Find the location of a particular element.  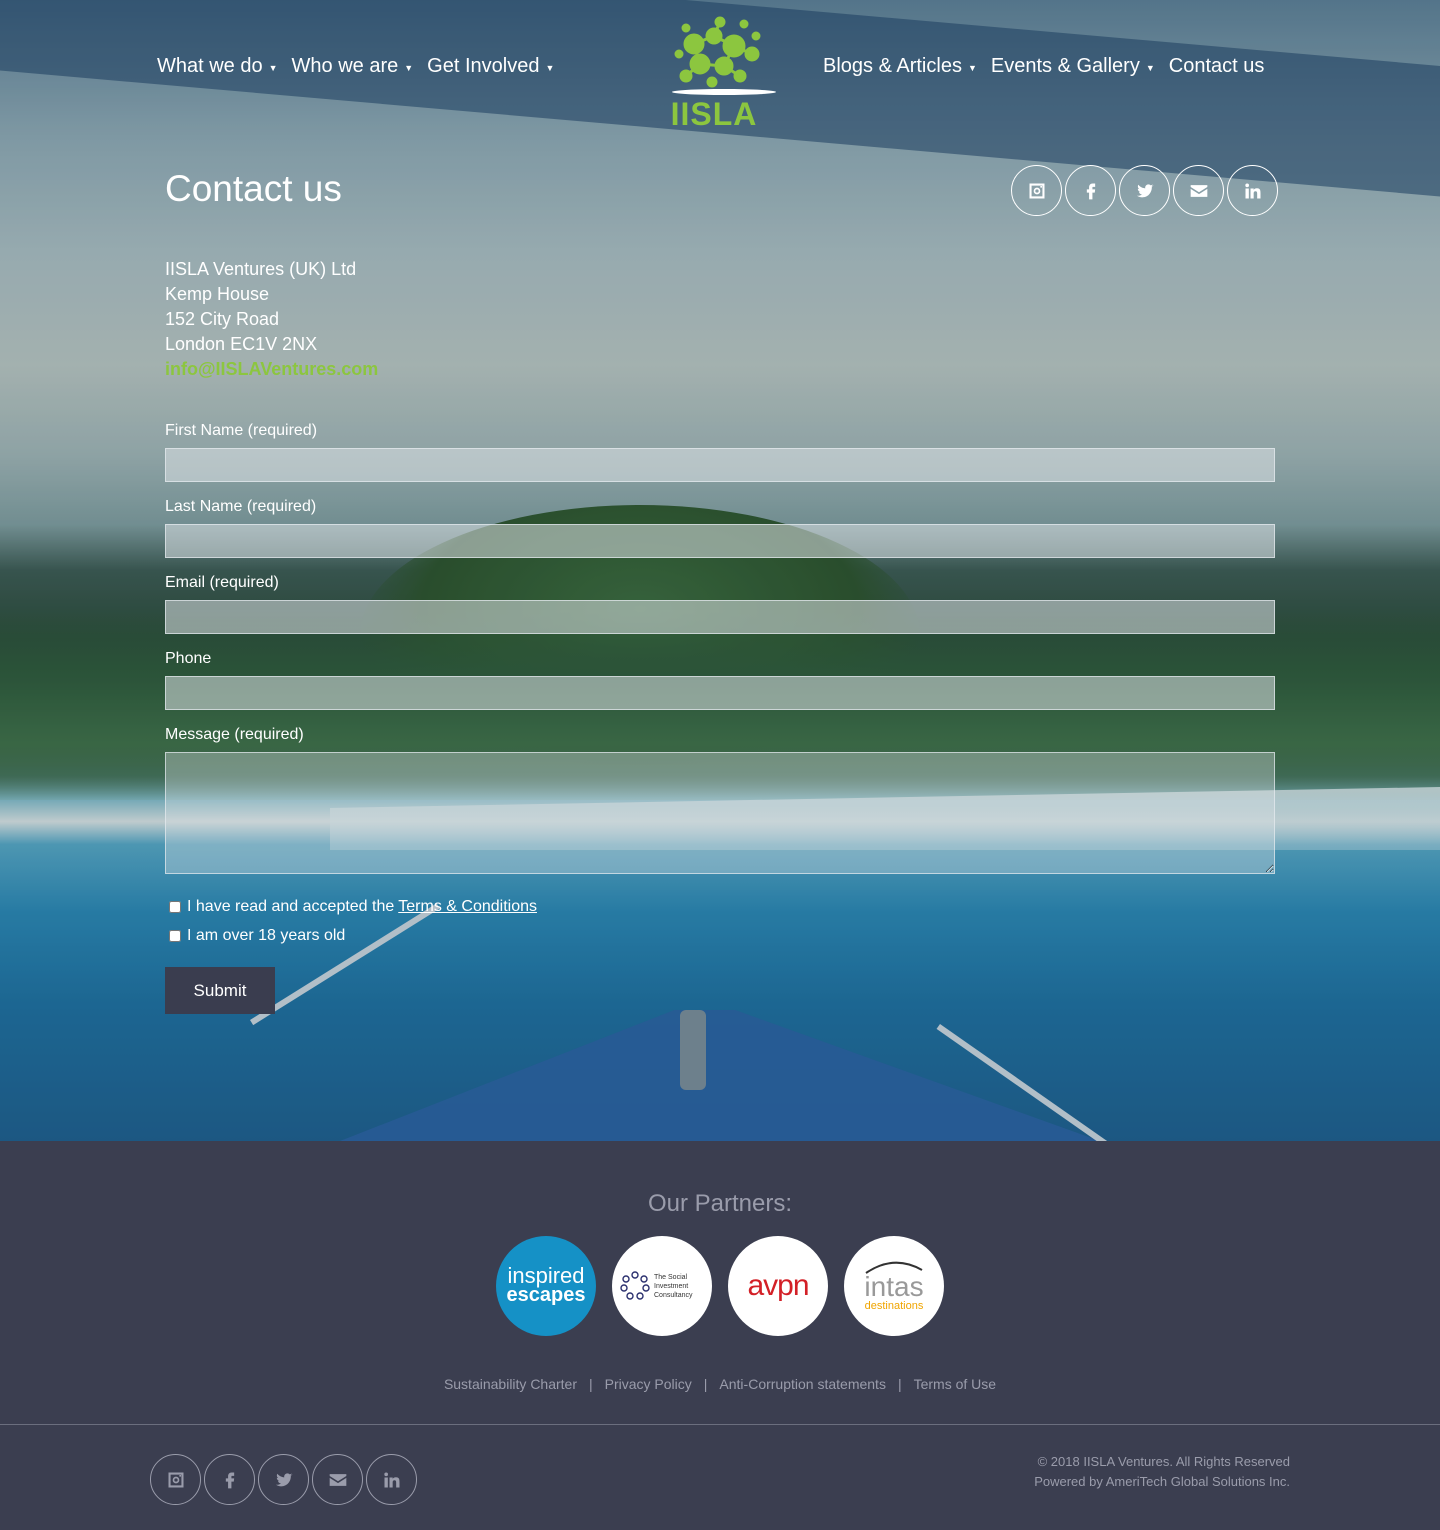

submit-button: Submit is located at coordinates (220, 990).